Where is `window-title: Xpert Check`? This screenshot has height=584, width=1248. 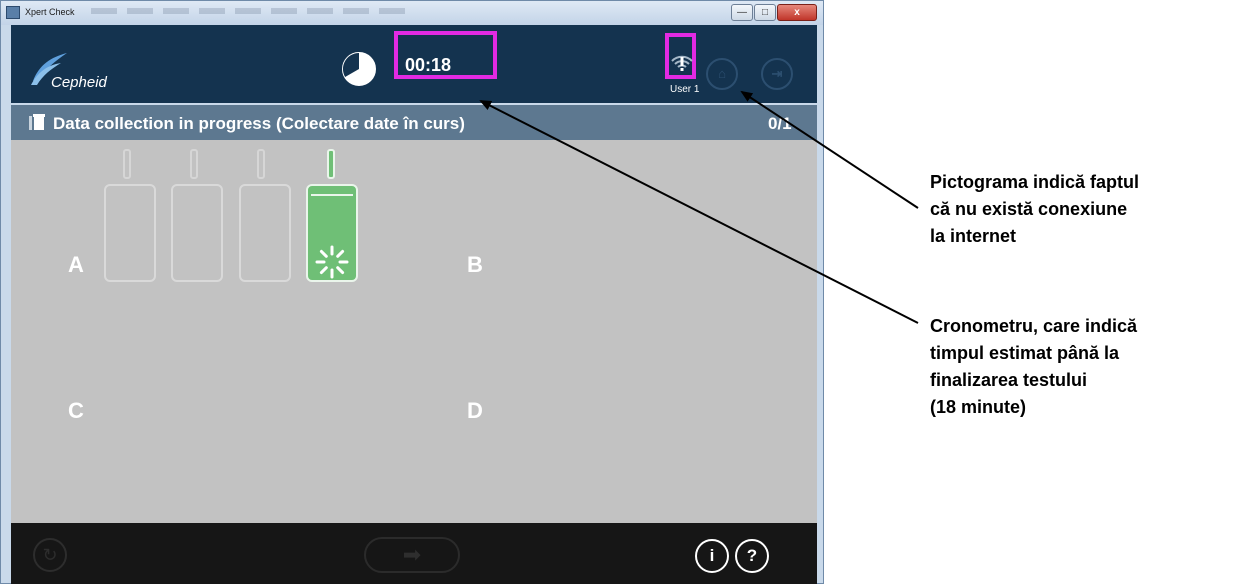
window-title: Xpert Check is located at coordinates (50, 12).